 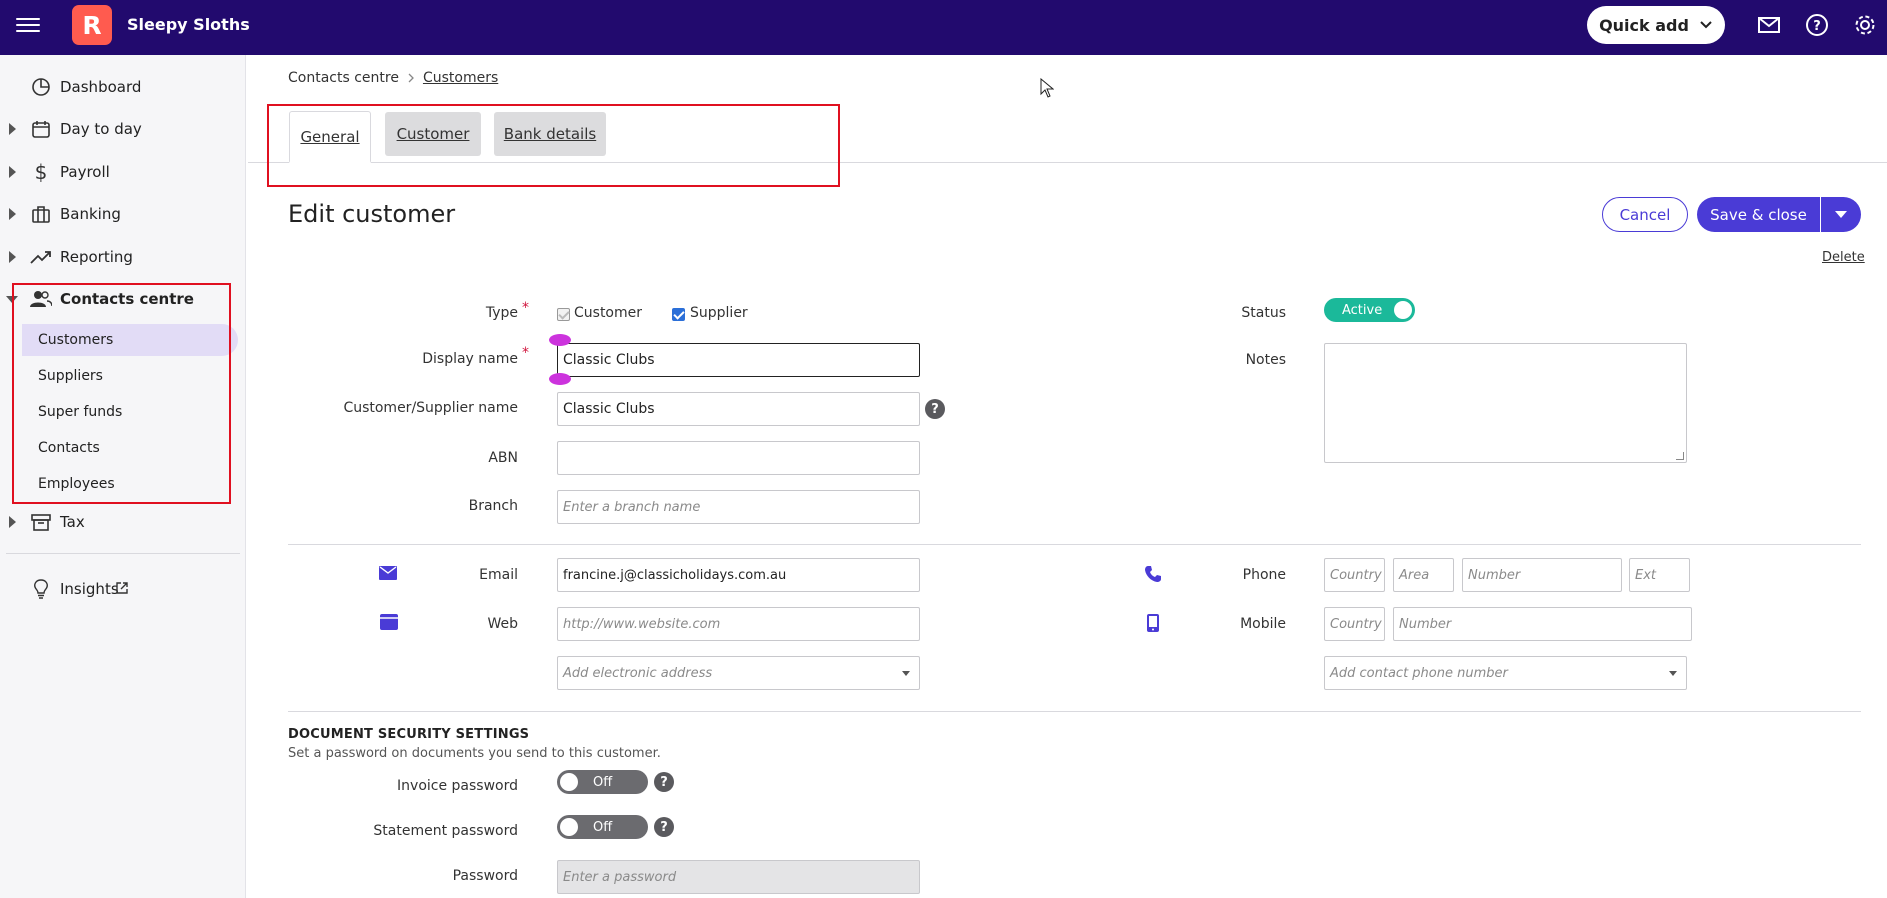 I want to click on sidebar-item-label: Dashboard, so click(x=101, y=87).